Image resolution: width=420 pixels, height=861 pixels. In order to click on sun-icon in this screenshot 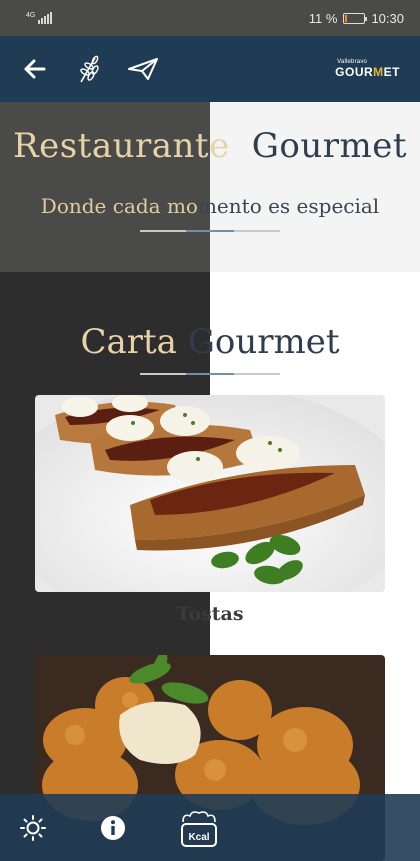, I will do `click(33, 828)`.